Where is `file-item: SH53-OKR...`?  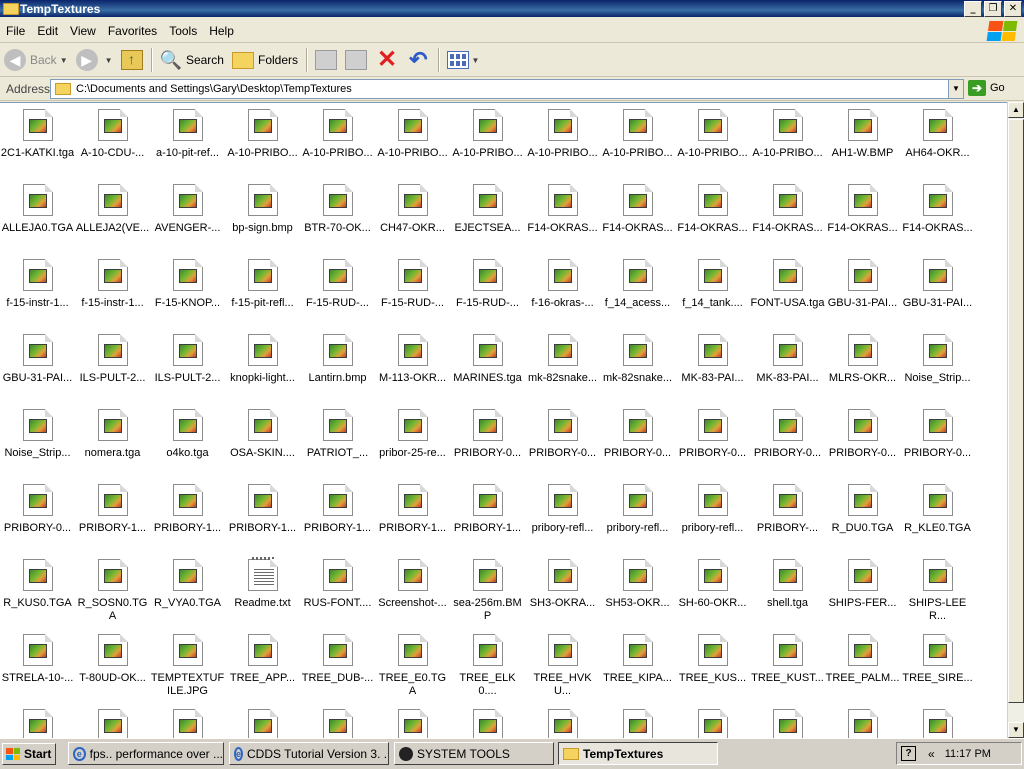 file-item: SH53-OKR... is located at coordinates (637, 596).